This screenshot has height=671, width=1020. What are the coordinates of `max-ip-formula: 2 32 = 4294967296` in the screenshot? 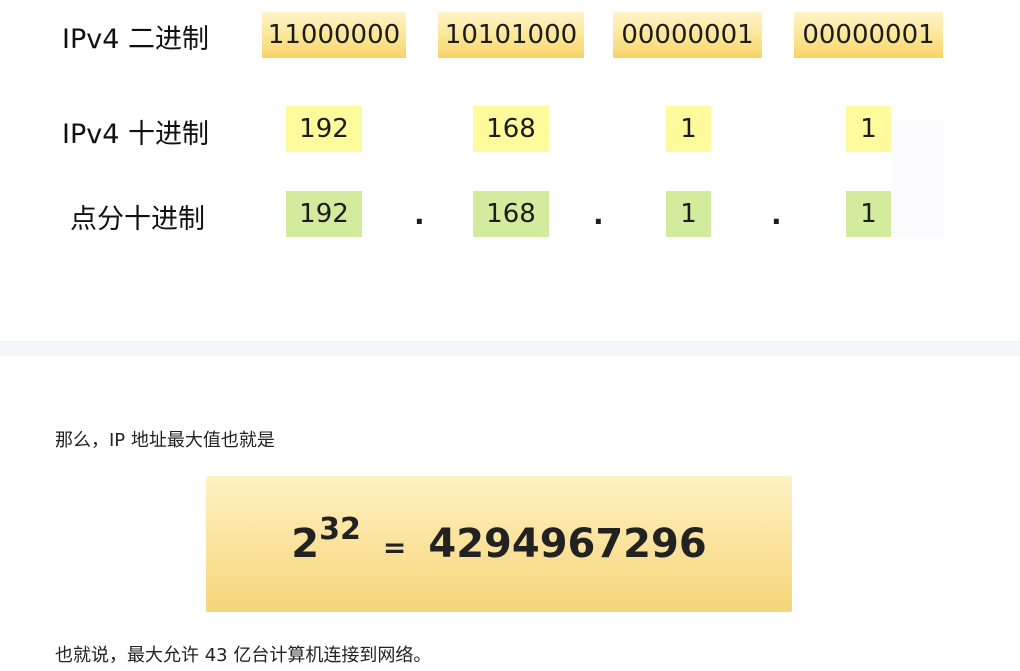 It's located at (499, 539).